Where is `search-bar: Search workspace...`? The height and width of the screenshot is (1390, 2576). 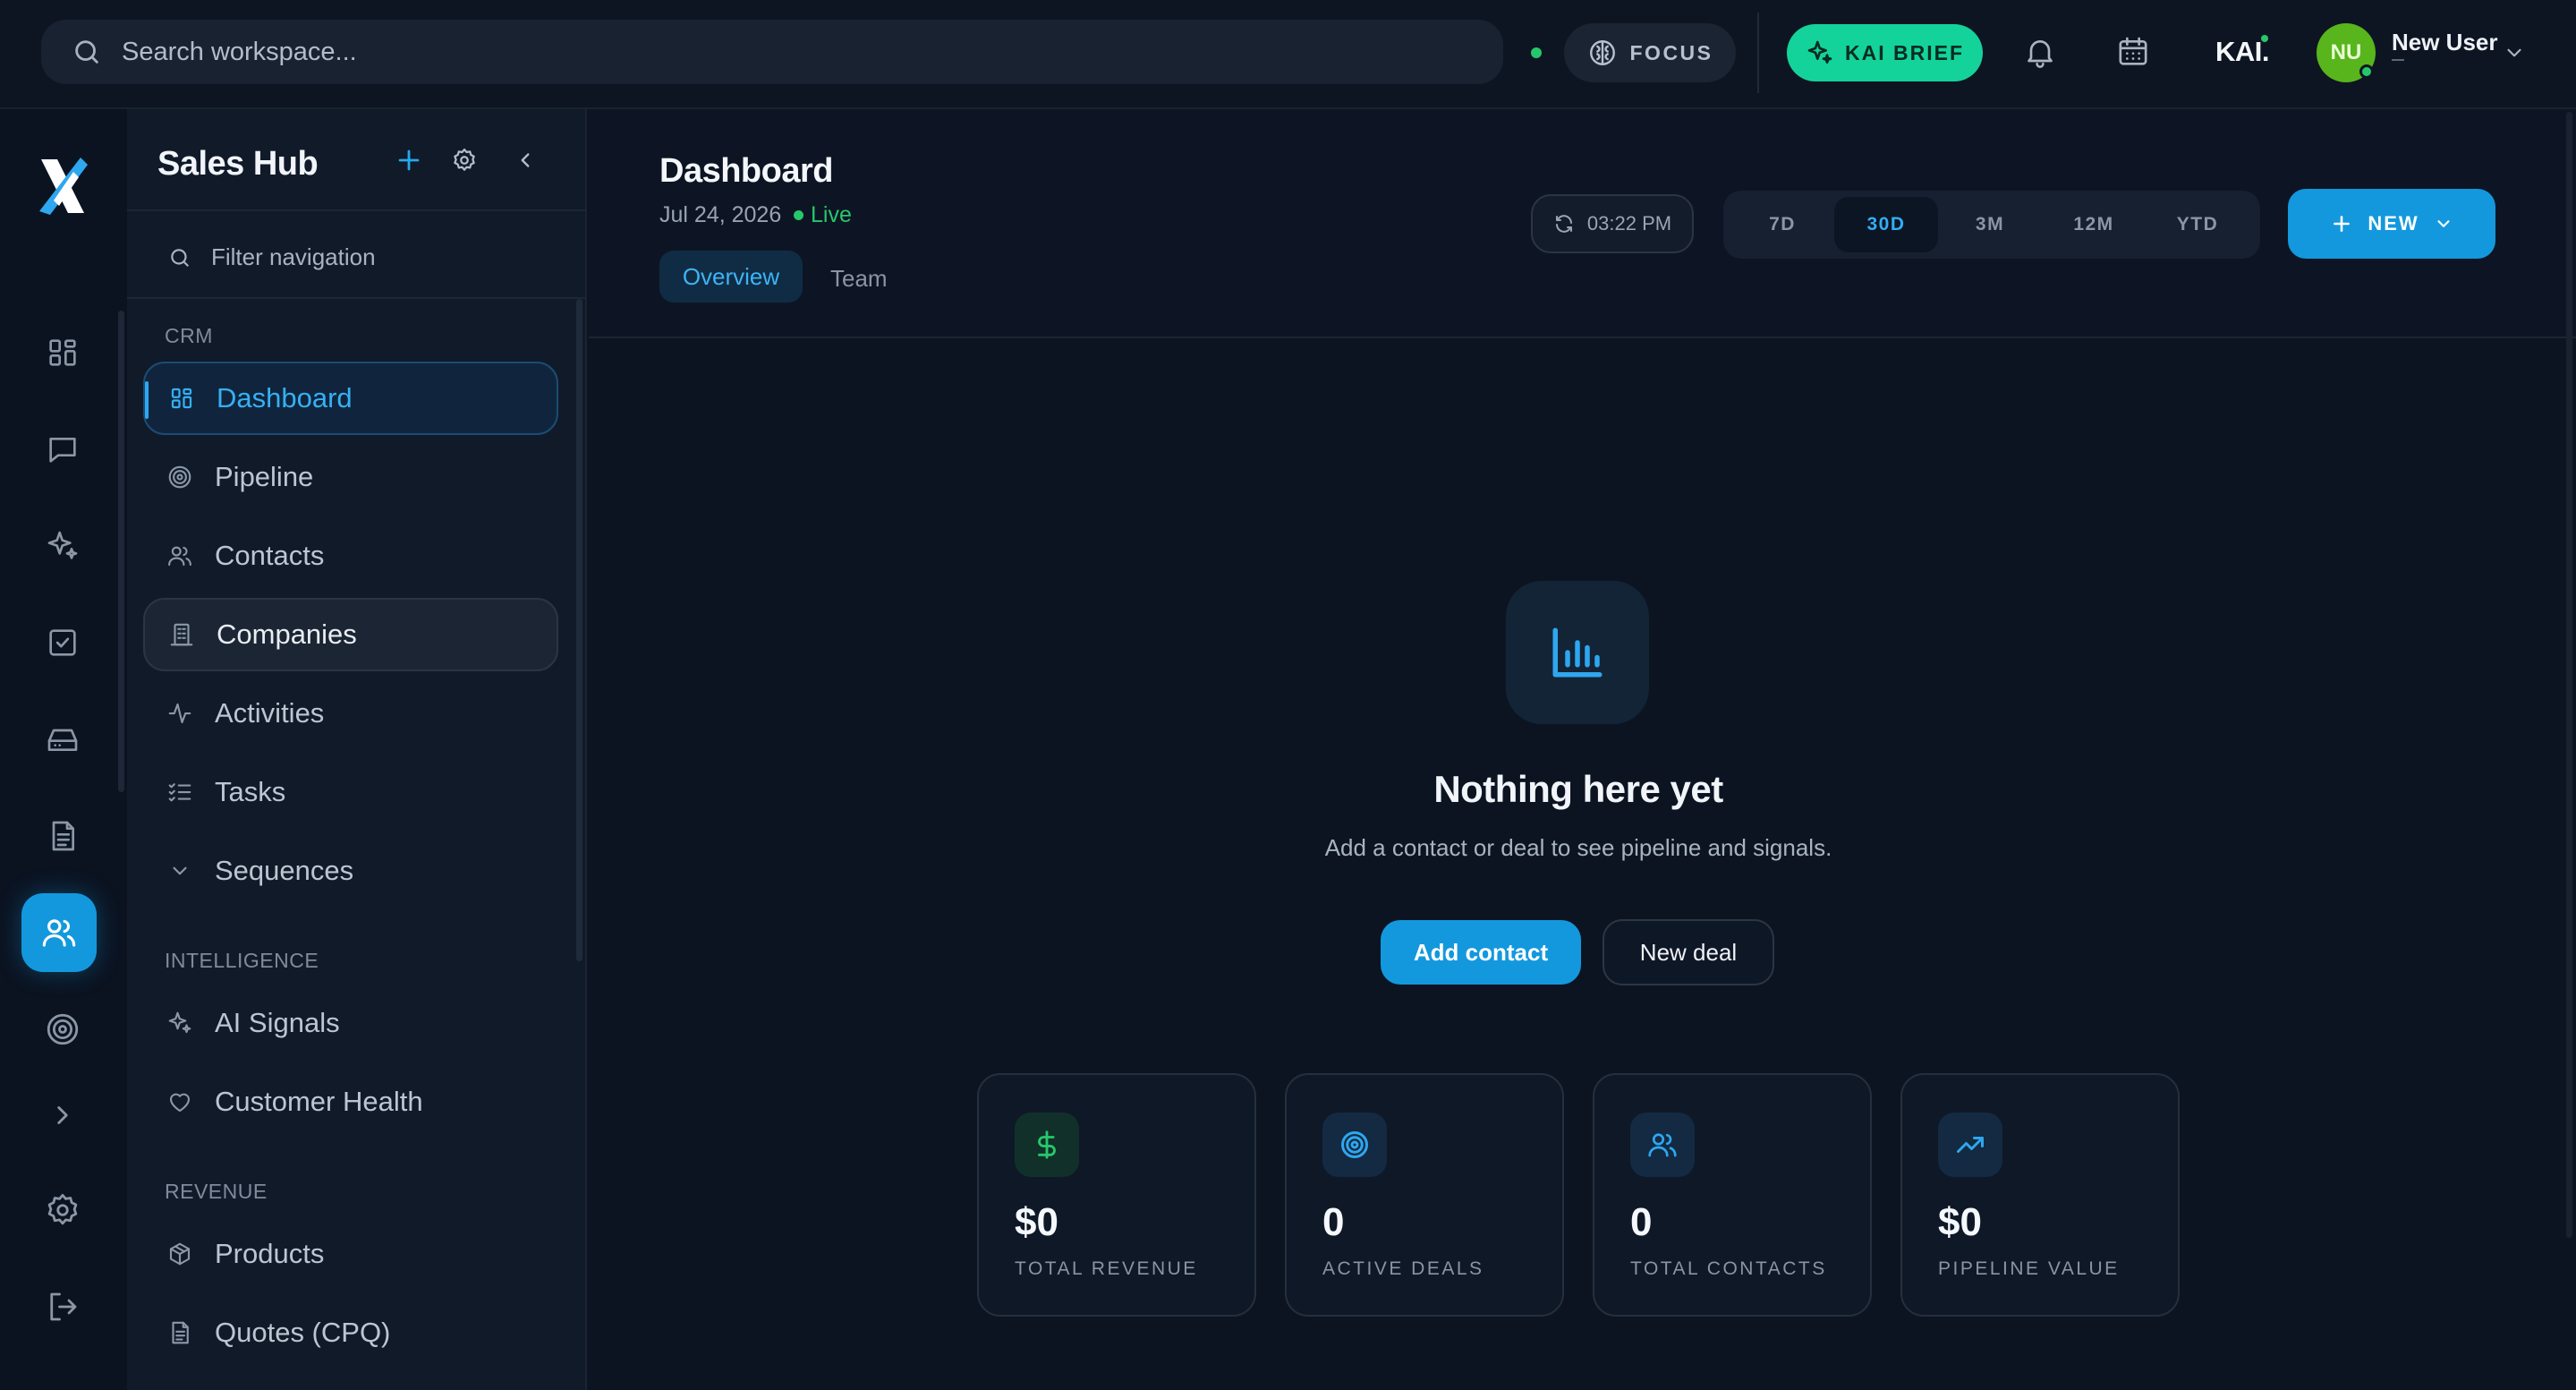 search-bar: Search workspace... is located at coordinates (772, 52).